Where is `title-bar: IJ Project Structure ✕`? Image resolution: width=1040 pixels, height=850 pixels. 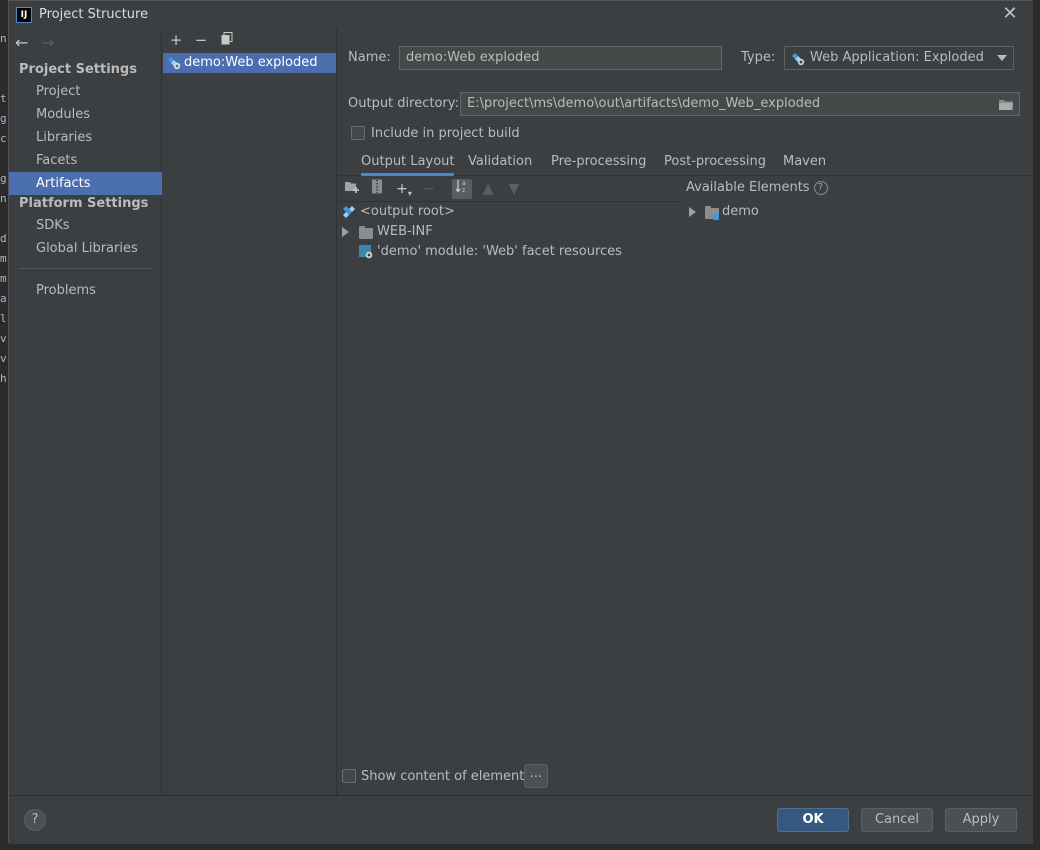
title-bar: IJ Project Structure ✕ is located at coordinates (521, 15).